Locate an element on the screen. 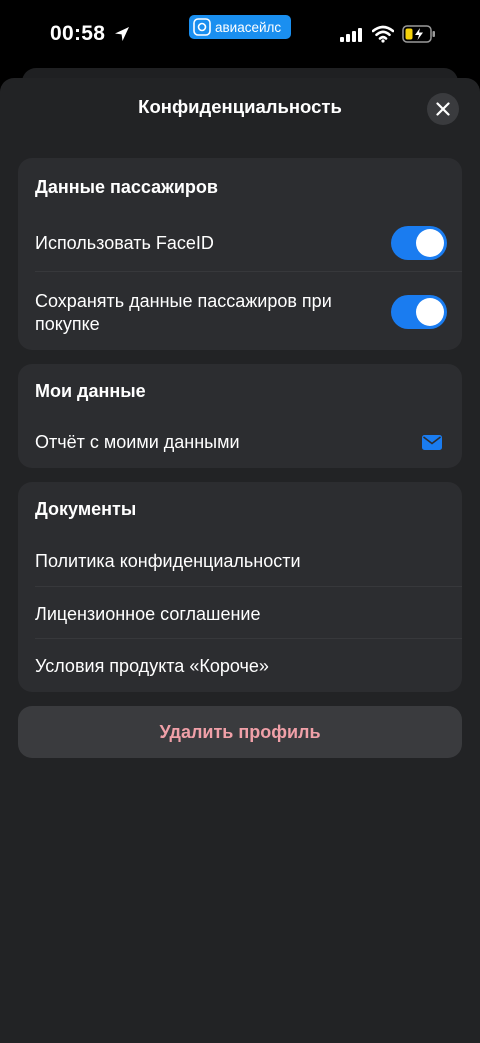  row-label: Сохранять данные пассажиров при покупке is located at coordinates (183, 312).